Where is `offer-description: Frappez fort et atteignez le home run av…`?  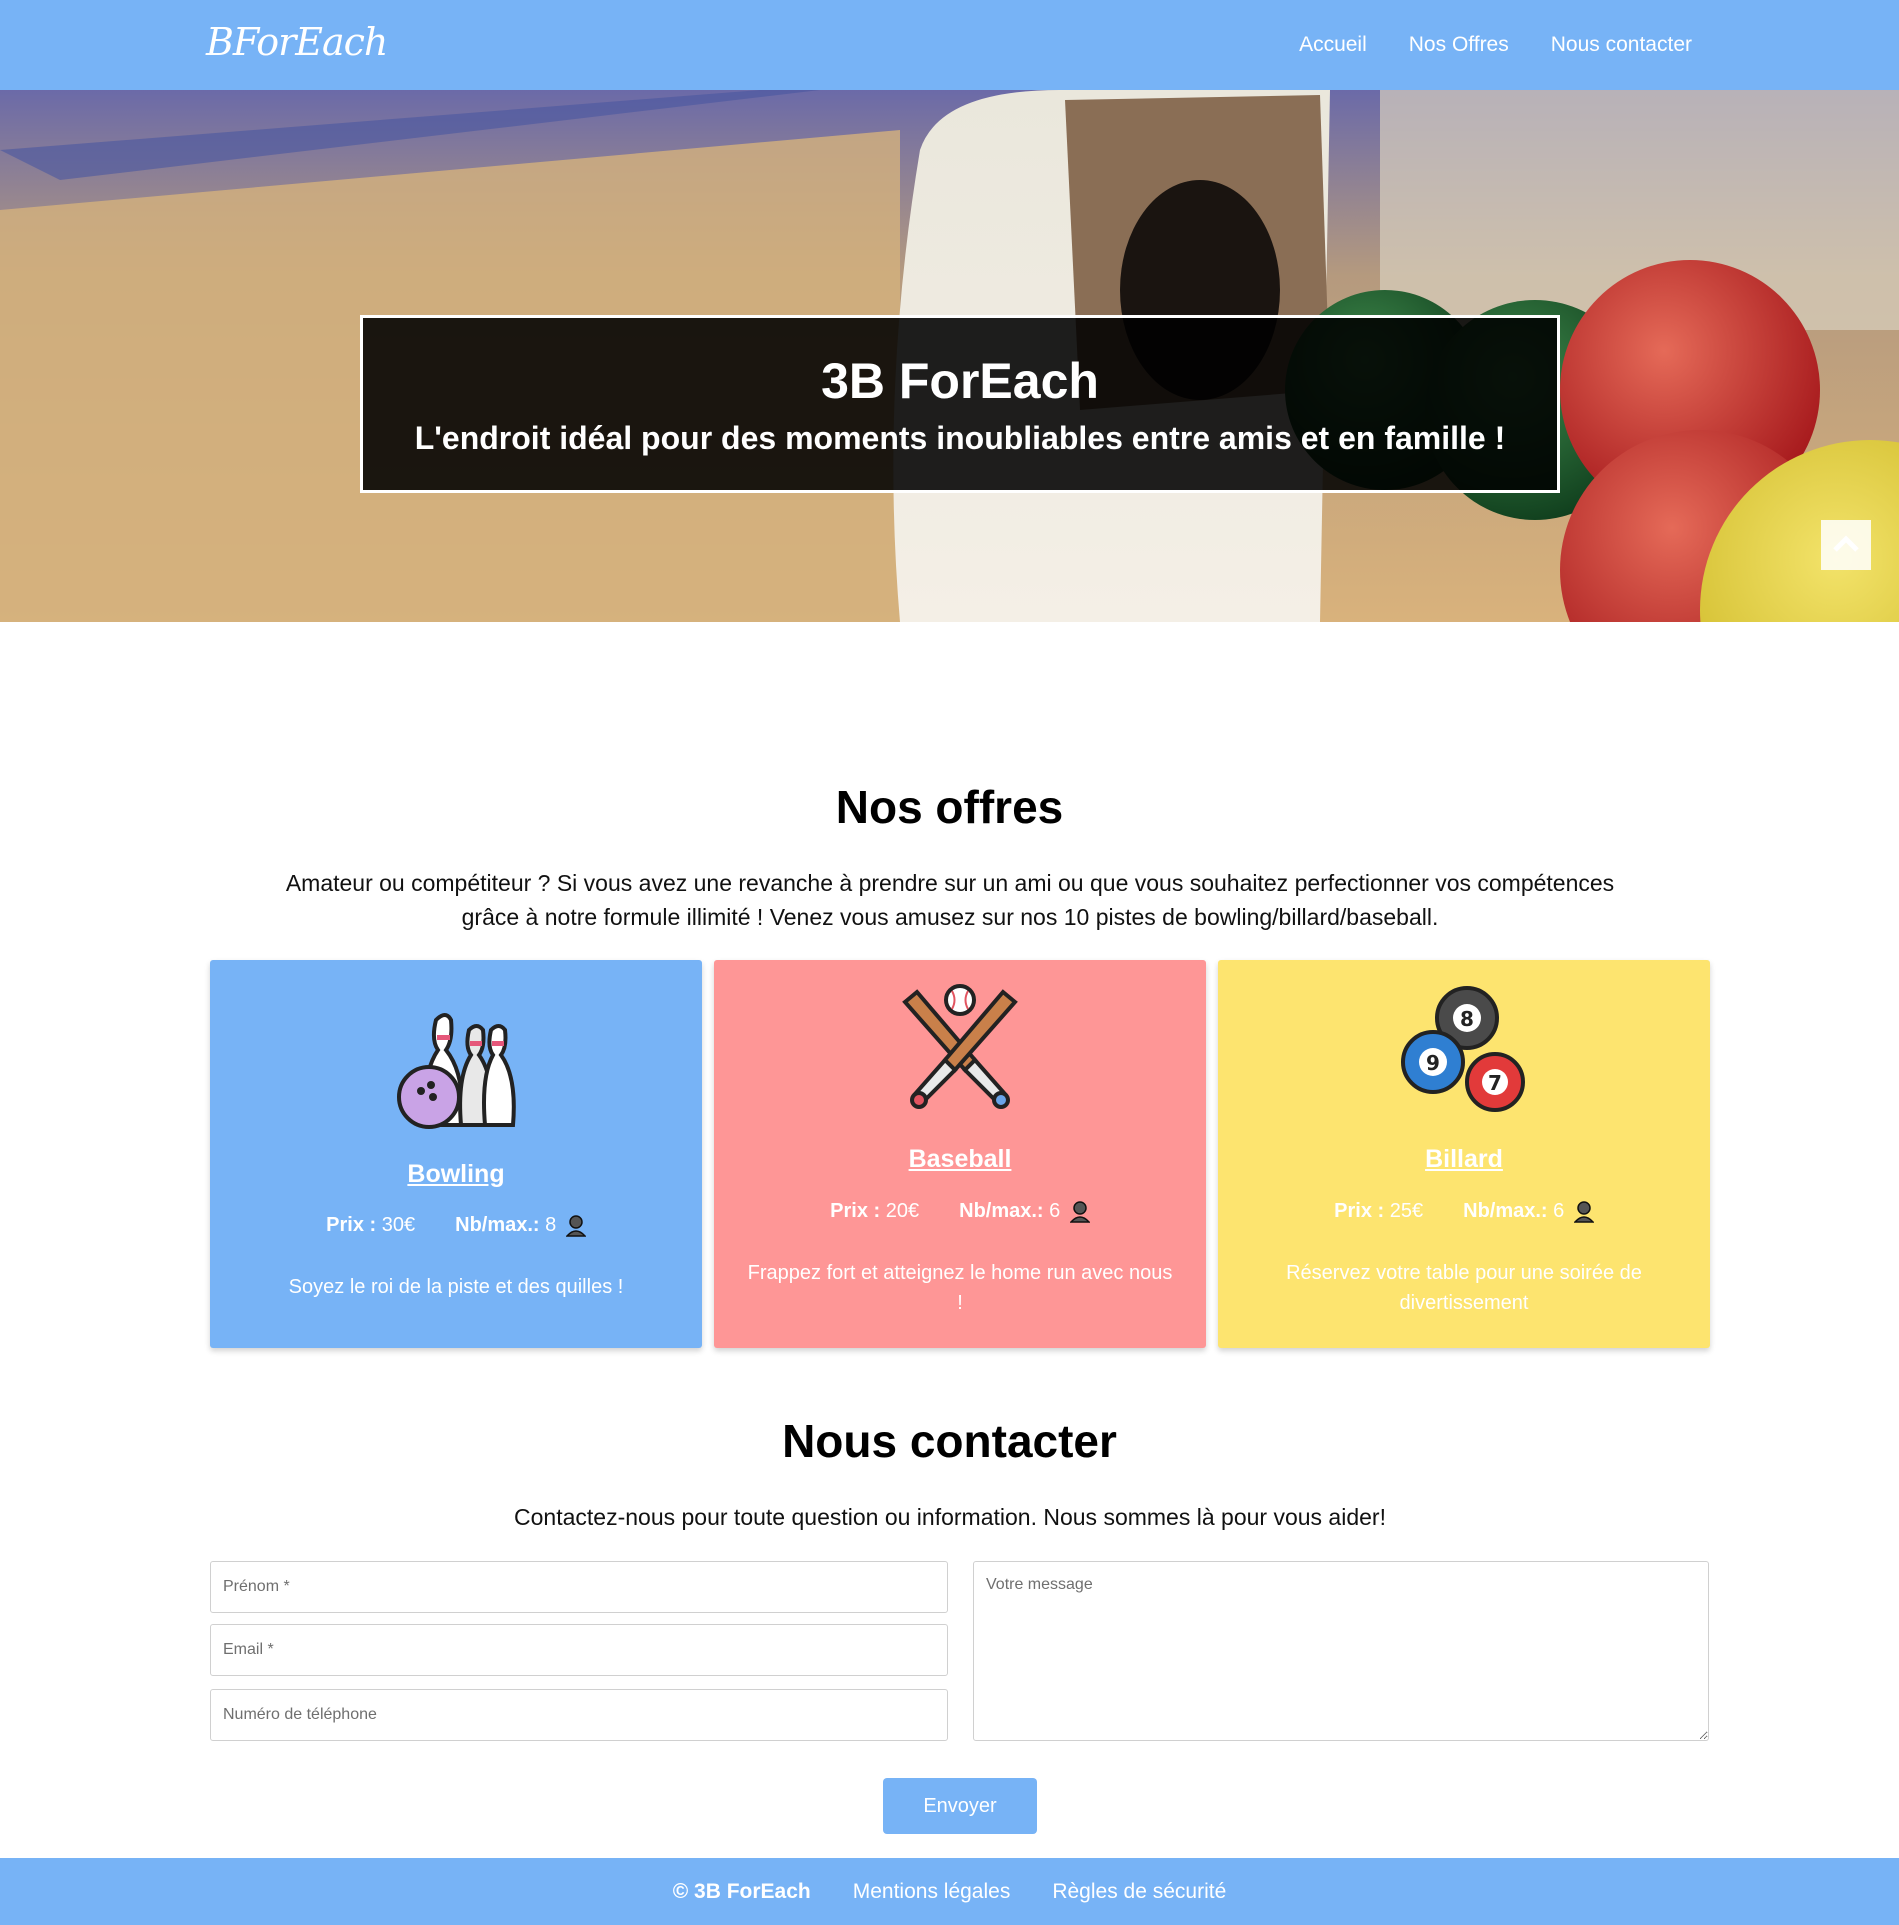
offer-description: Frappez fort et atteignez le home run av… is located at coordinates (960, 1288).